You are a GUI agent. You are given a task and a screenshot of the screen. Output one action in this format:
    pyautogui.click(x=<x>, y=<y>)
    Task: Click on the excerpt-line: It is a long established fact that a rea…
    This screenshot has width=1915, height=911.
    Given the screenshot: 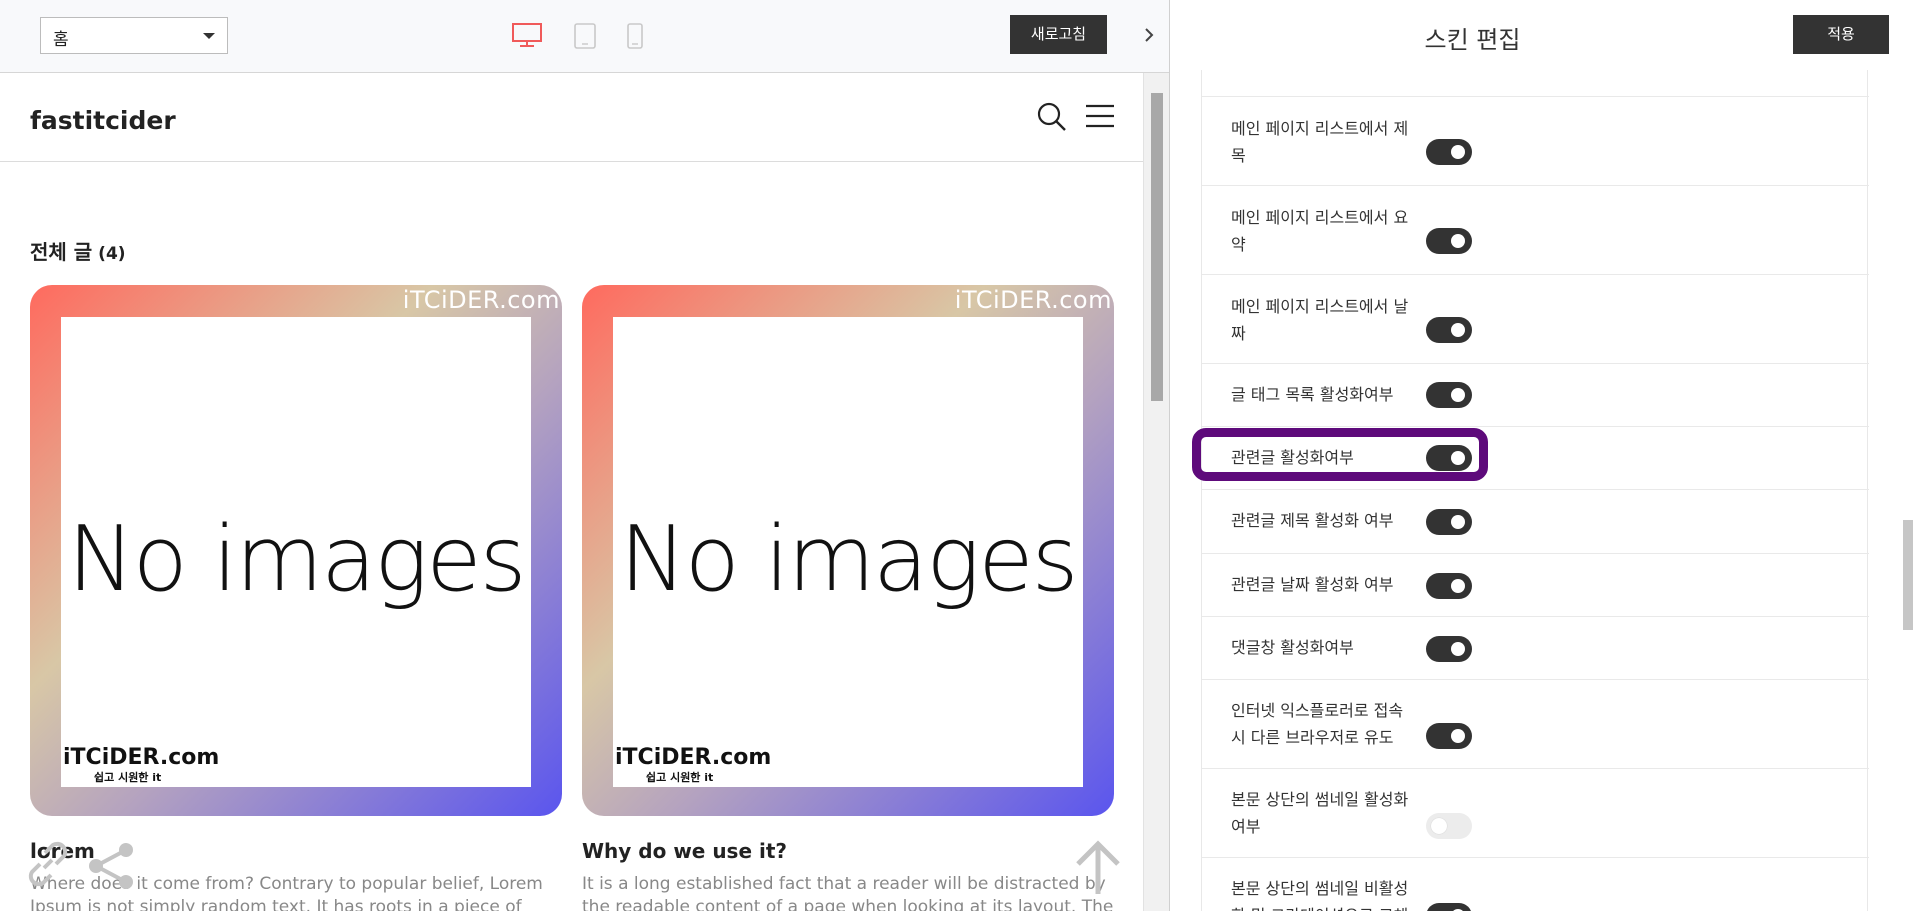 What is the action you would take?
    pyautogui.click(x=844, y=884)
    